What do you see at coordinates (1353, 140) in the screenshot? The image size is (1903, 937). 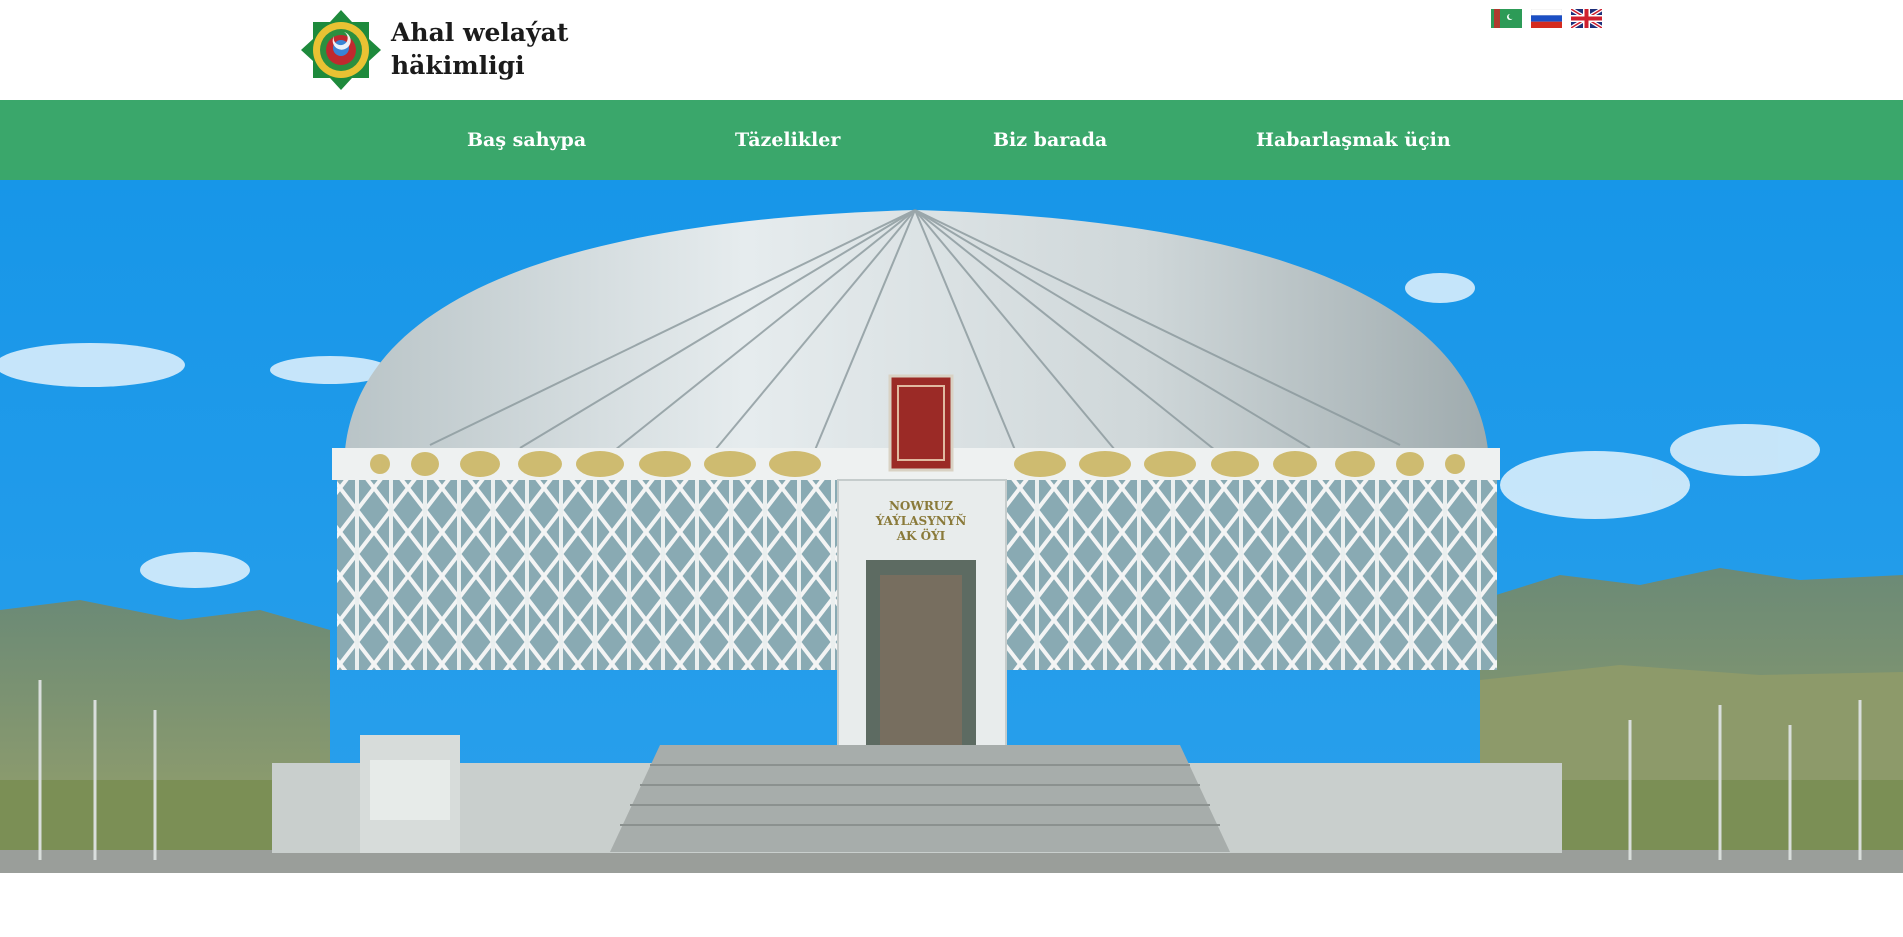 I see `nav-item-contact: Habarlaşmak üçin` at bounding box center [1353, 140].